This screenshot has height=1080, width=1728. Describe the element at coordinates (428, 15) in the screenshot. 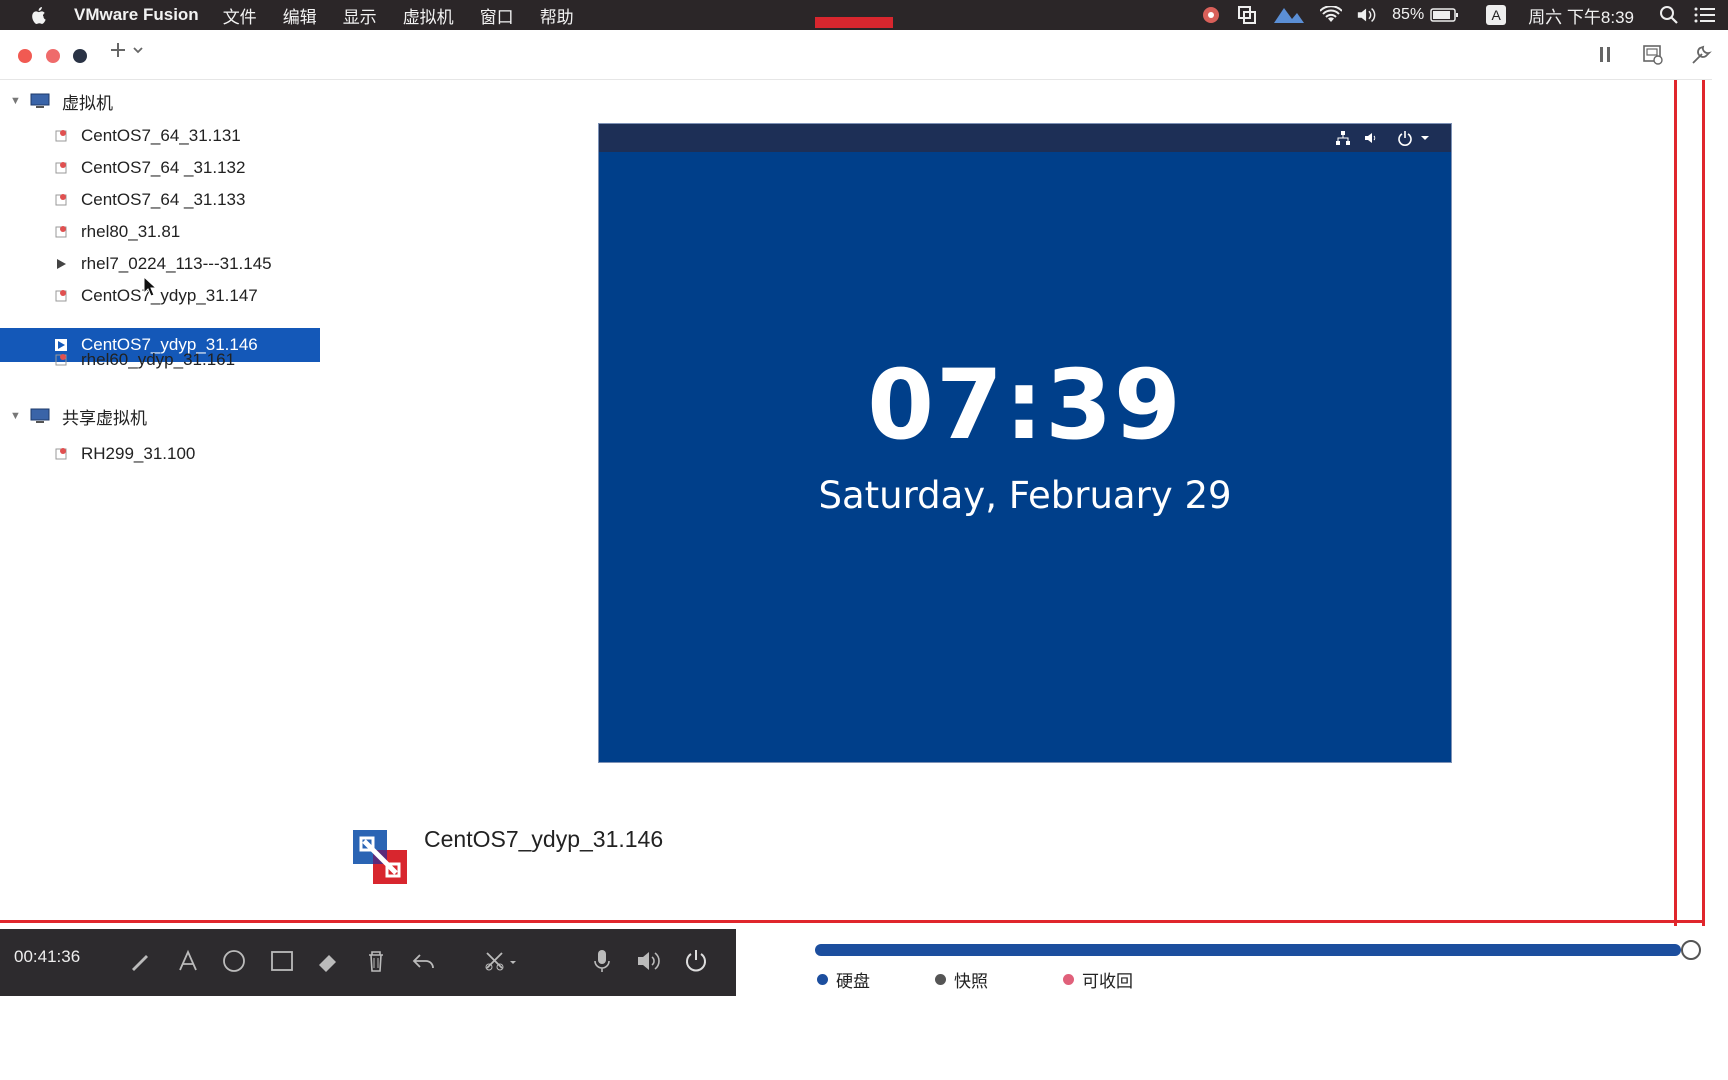

I see `menu-vm: 虚拟机` at that location.